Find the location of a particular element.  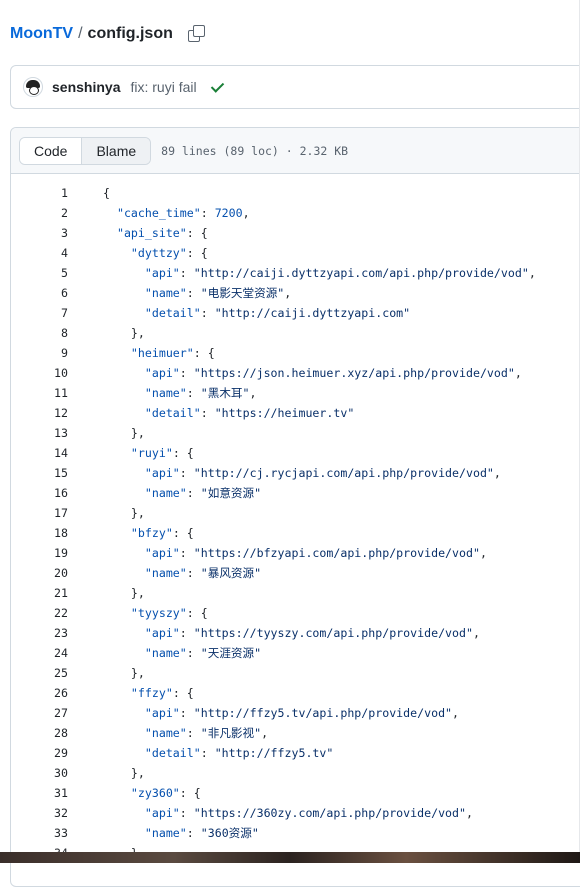

line-number: 5 is located at coordinates (39, 273).